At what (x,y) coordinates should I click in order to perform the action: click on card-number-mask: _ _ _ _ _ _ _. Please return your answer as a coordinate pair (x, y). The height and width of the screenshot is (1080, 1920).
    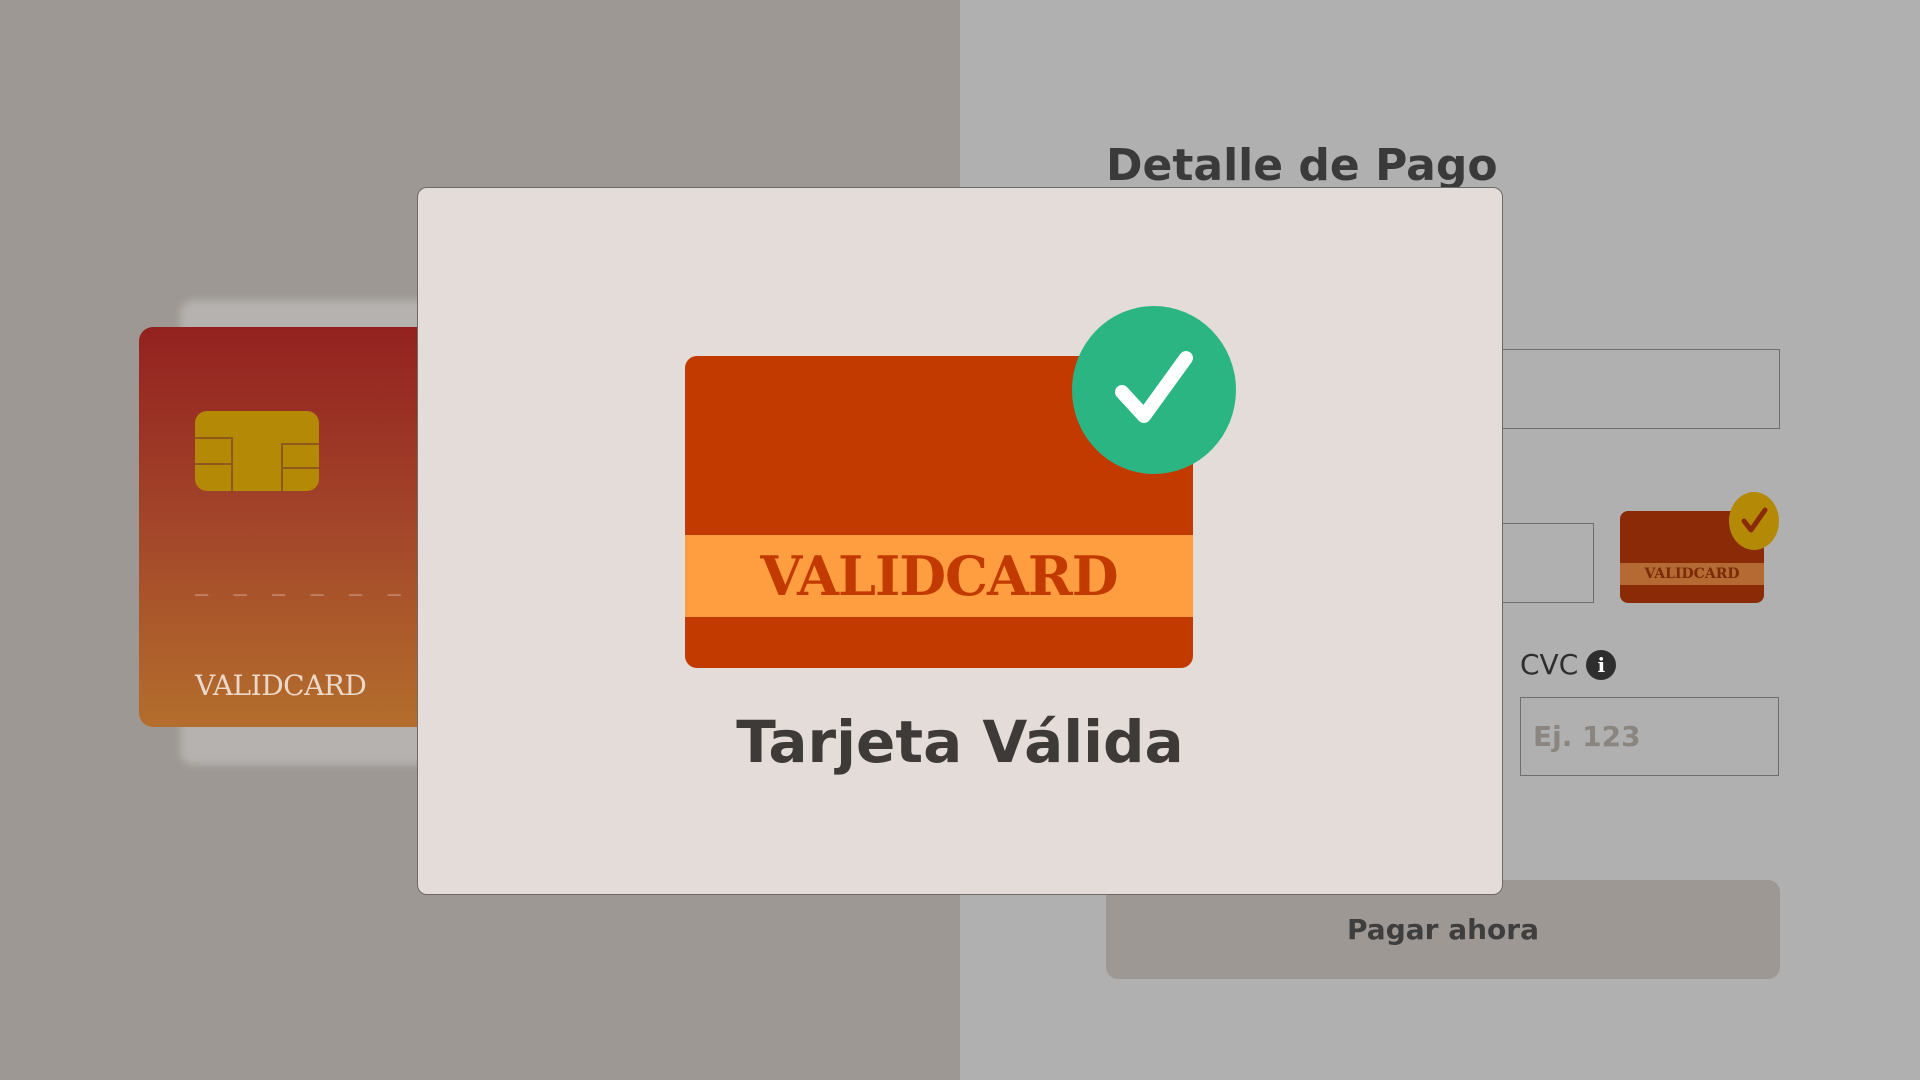
    Looking at the image, I should click on (320, 583).